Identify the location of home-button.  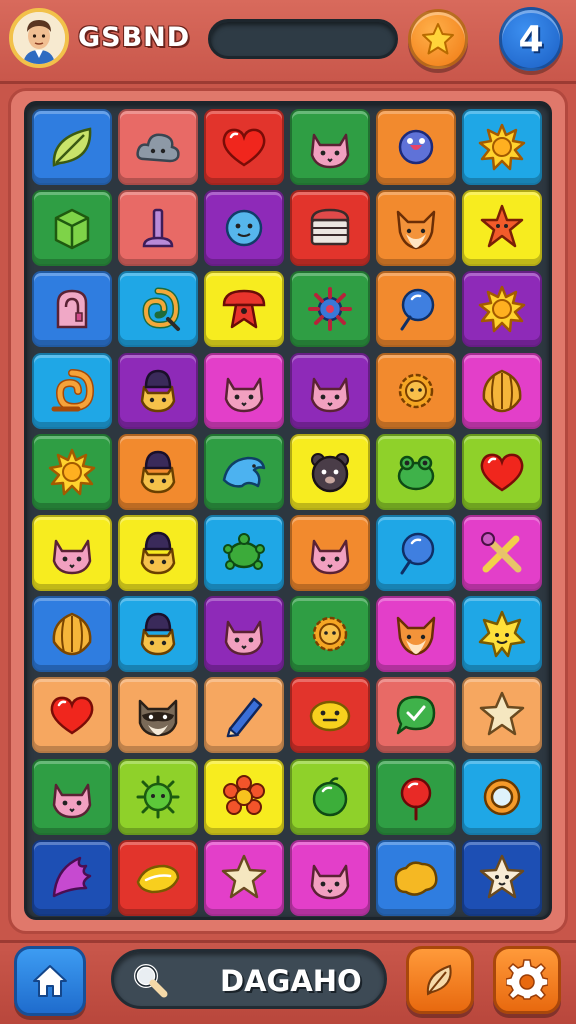
(50, 981).